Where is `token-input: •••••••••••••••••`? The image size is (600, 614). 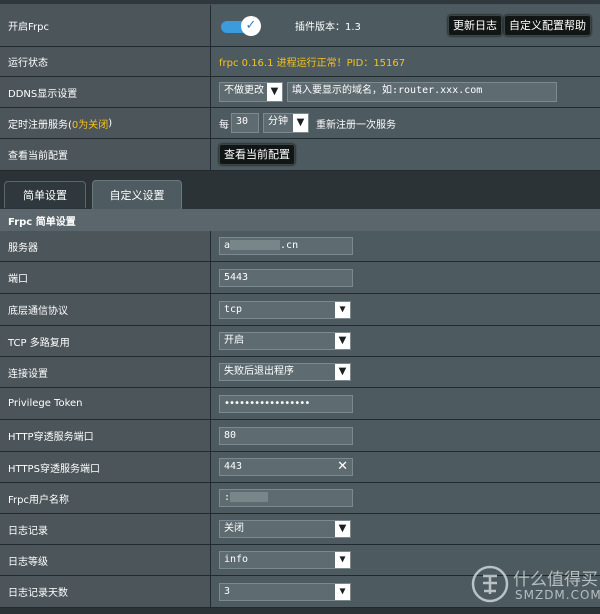 token-input: ••••••••••••••••• is located at coordinates (286, 403).